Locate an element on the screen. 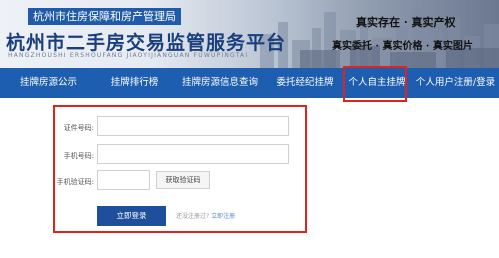 The height and width of the screenshot is (258, 499). nav-item-ranking: 挂牌排行榜 is located at coordinates (134, 83).